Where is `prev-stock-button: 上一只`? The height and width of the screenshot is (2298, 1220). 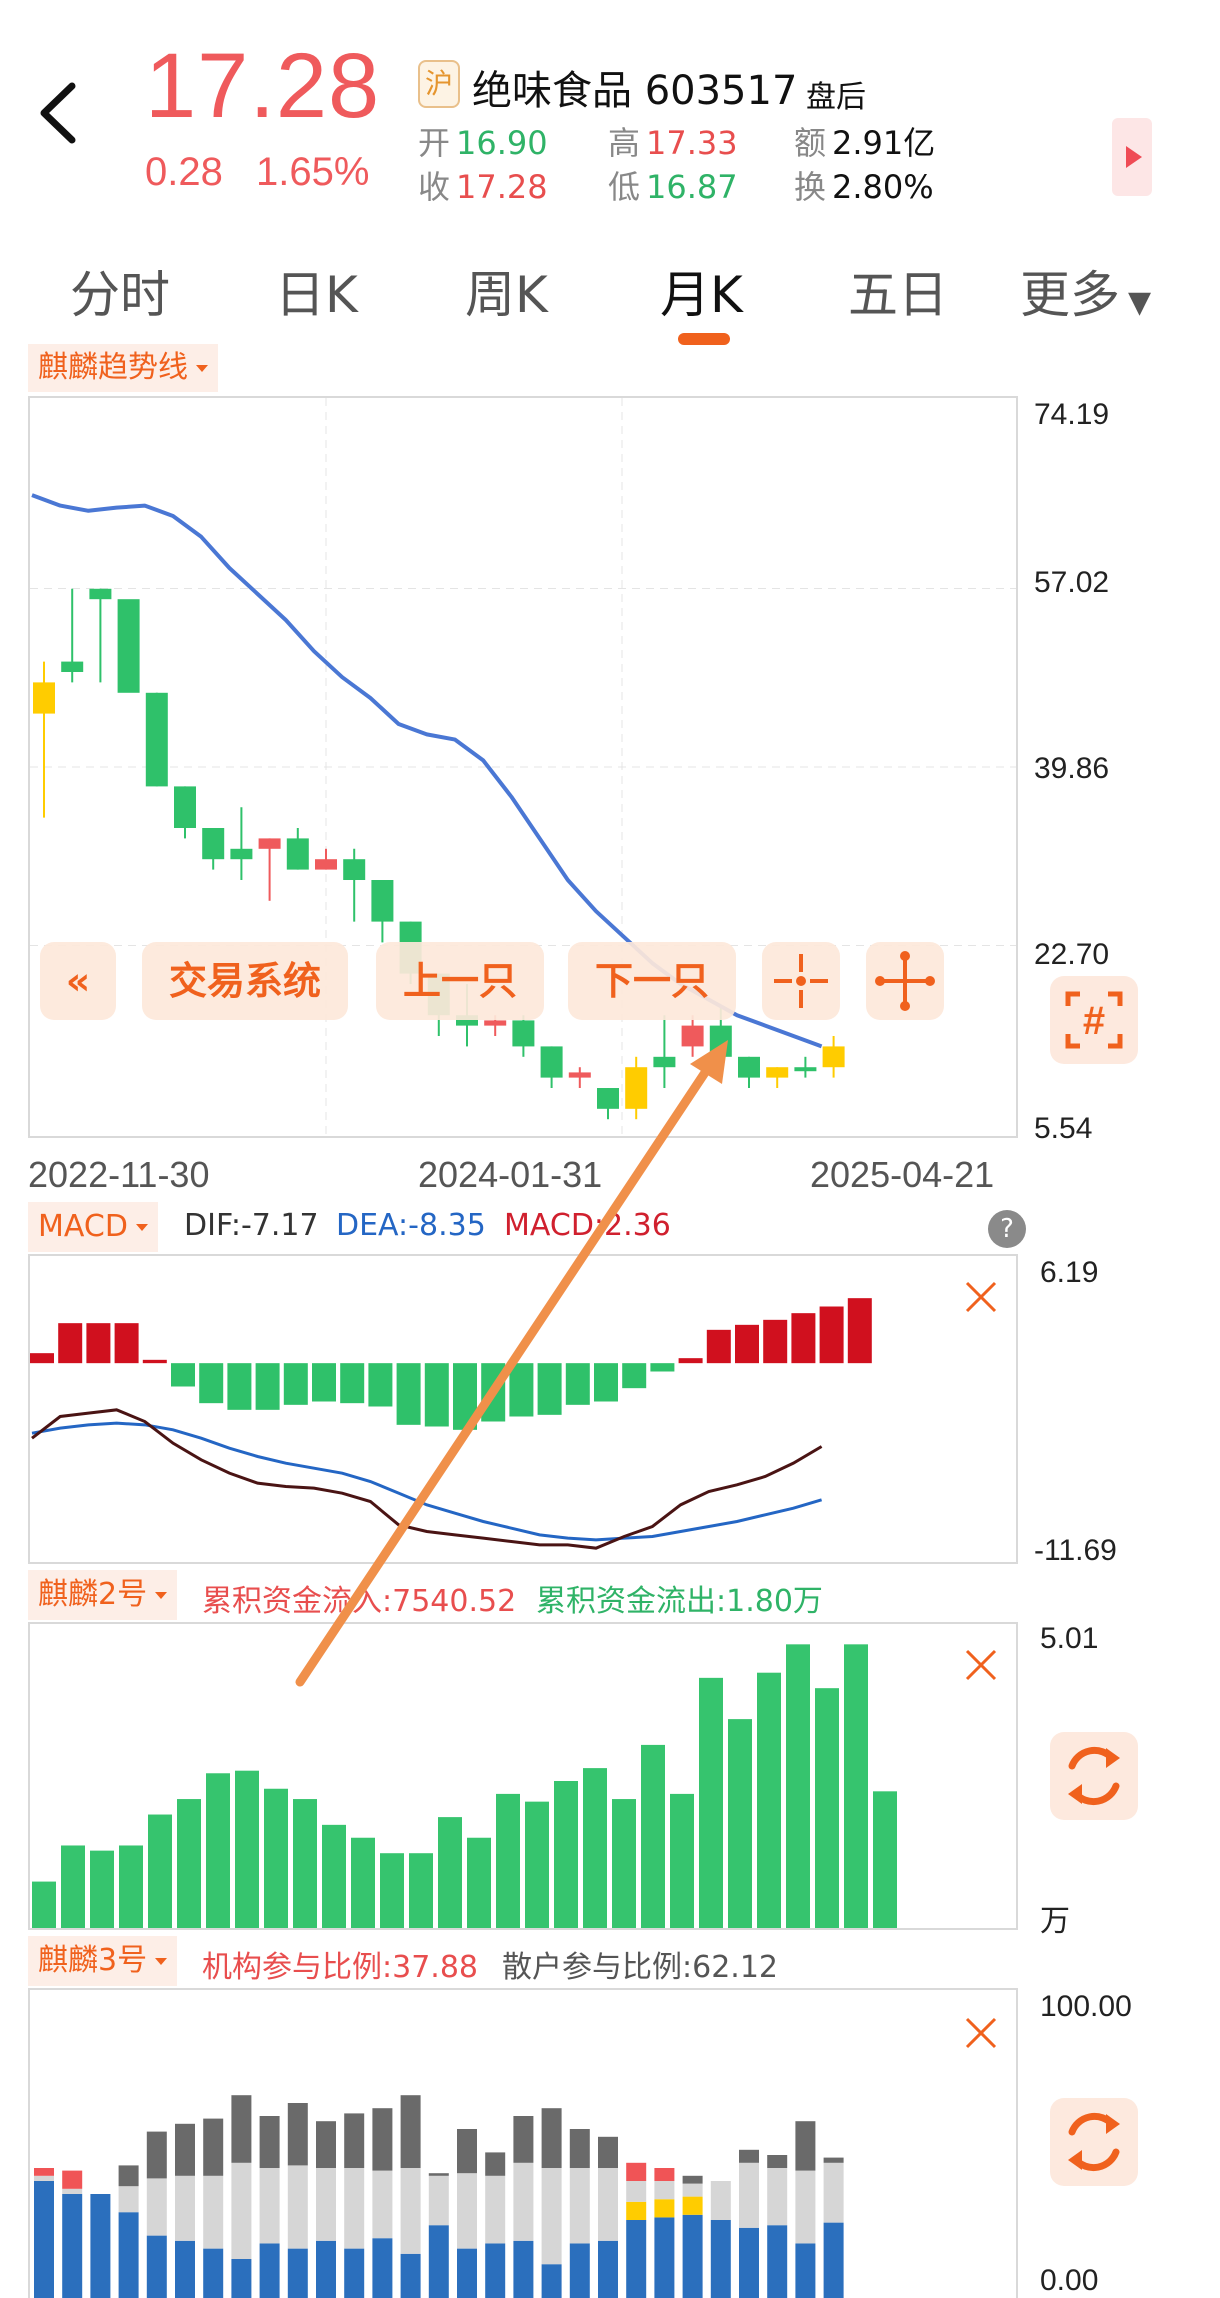 prev-stock-button: 上一只 is located at coordinates (460, 981).